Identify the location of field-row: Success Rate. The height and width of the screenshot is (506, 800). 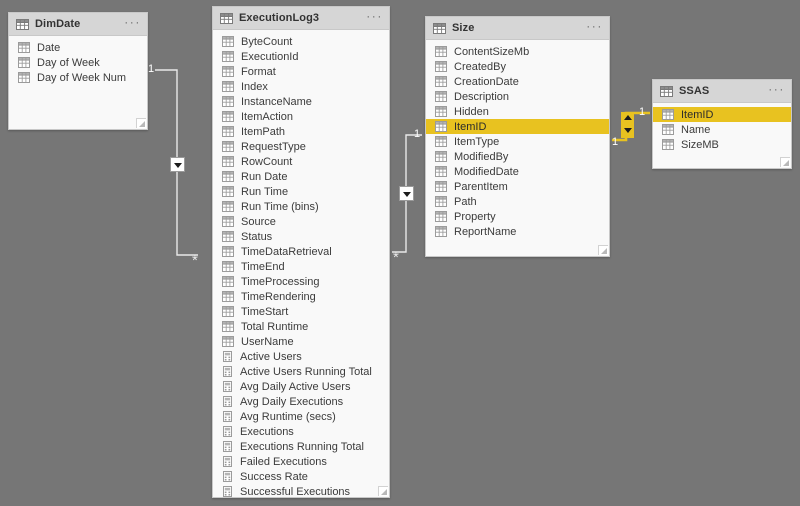
(301, 476).